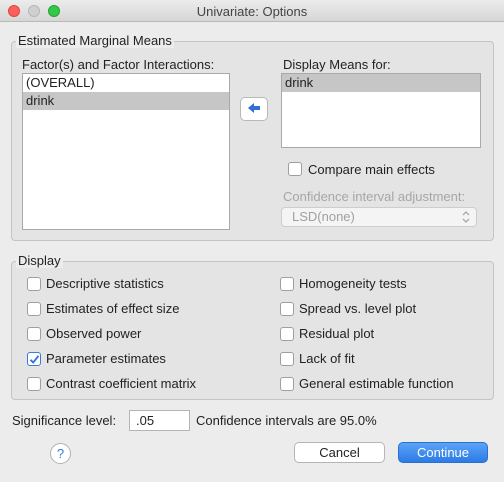  What do you see at coordinates (358, 308) in the screenshot?
I see `spread-vs-level-plot-label: Spread vs. level plot` at bounding box center [358, 308].